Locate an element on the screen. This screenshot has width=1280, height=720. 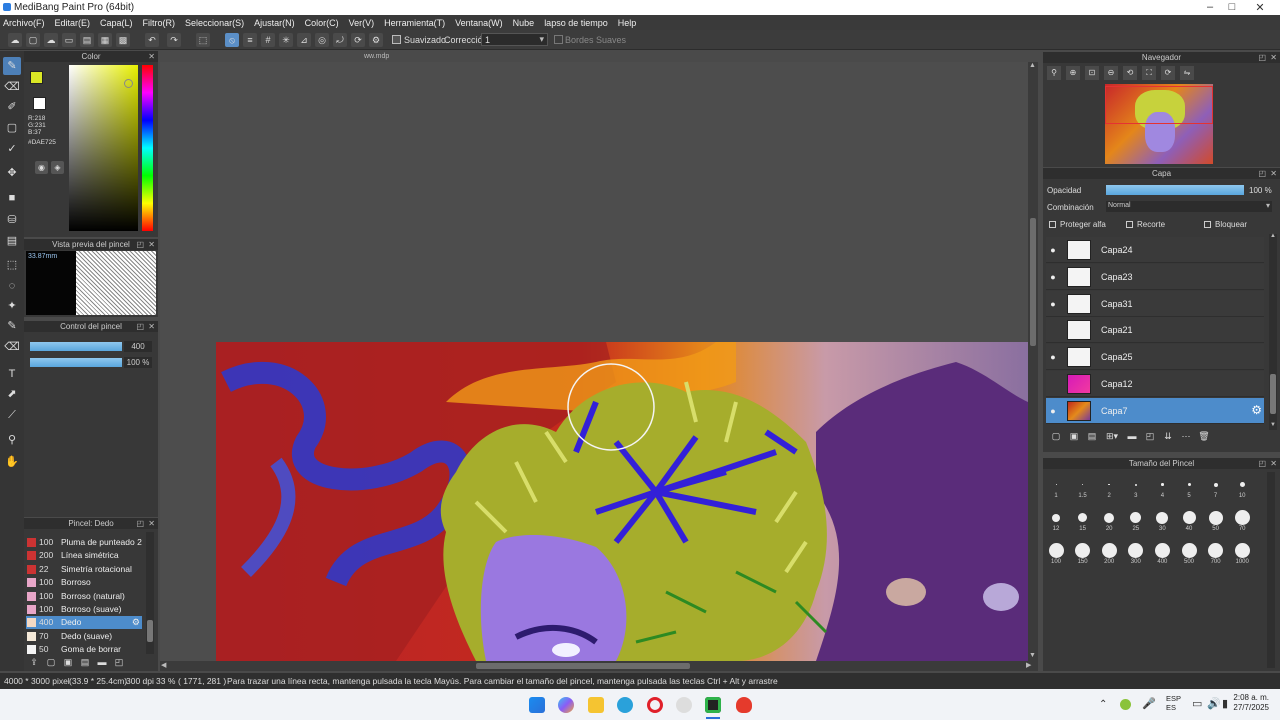
brush-menu-icon: ▣ is located at coordinates (68, 663).